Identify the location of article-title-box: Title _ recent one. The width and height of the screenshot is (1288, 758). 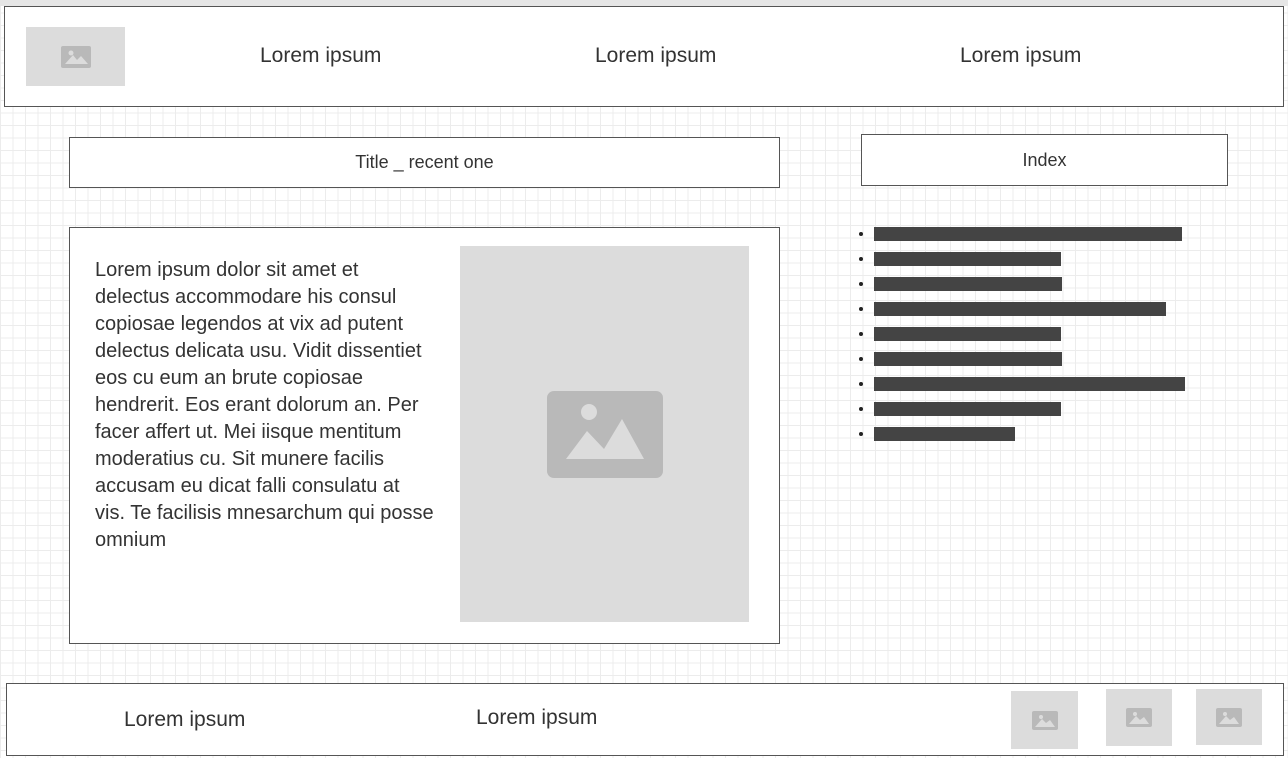
(424, 162).